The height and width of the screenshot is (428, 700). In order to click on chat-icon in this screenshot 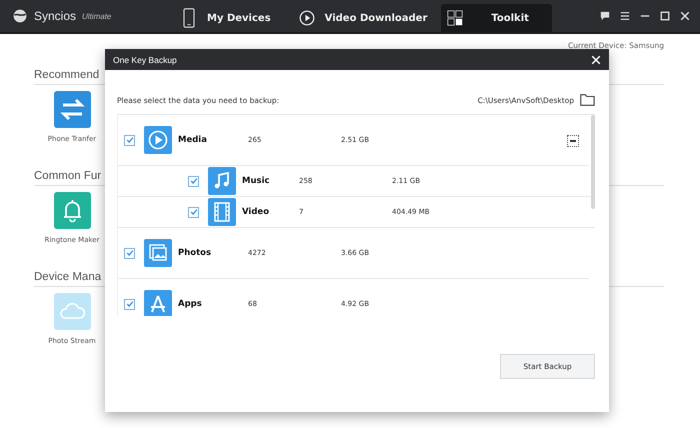, I will do `click(605, 16)`.